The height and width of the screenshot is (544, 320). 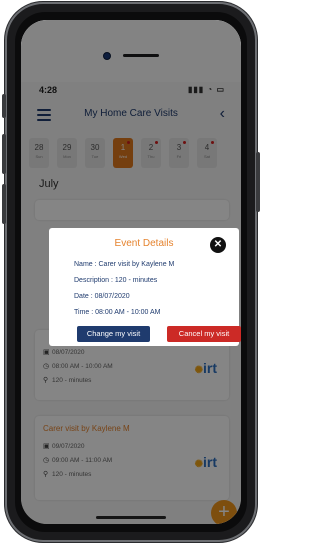 What do you see at coordinates (124, 264) in the screenshot?
I see `event-name: Name : Carer visit by Kaylene M` at bounding box center [124, 264].